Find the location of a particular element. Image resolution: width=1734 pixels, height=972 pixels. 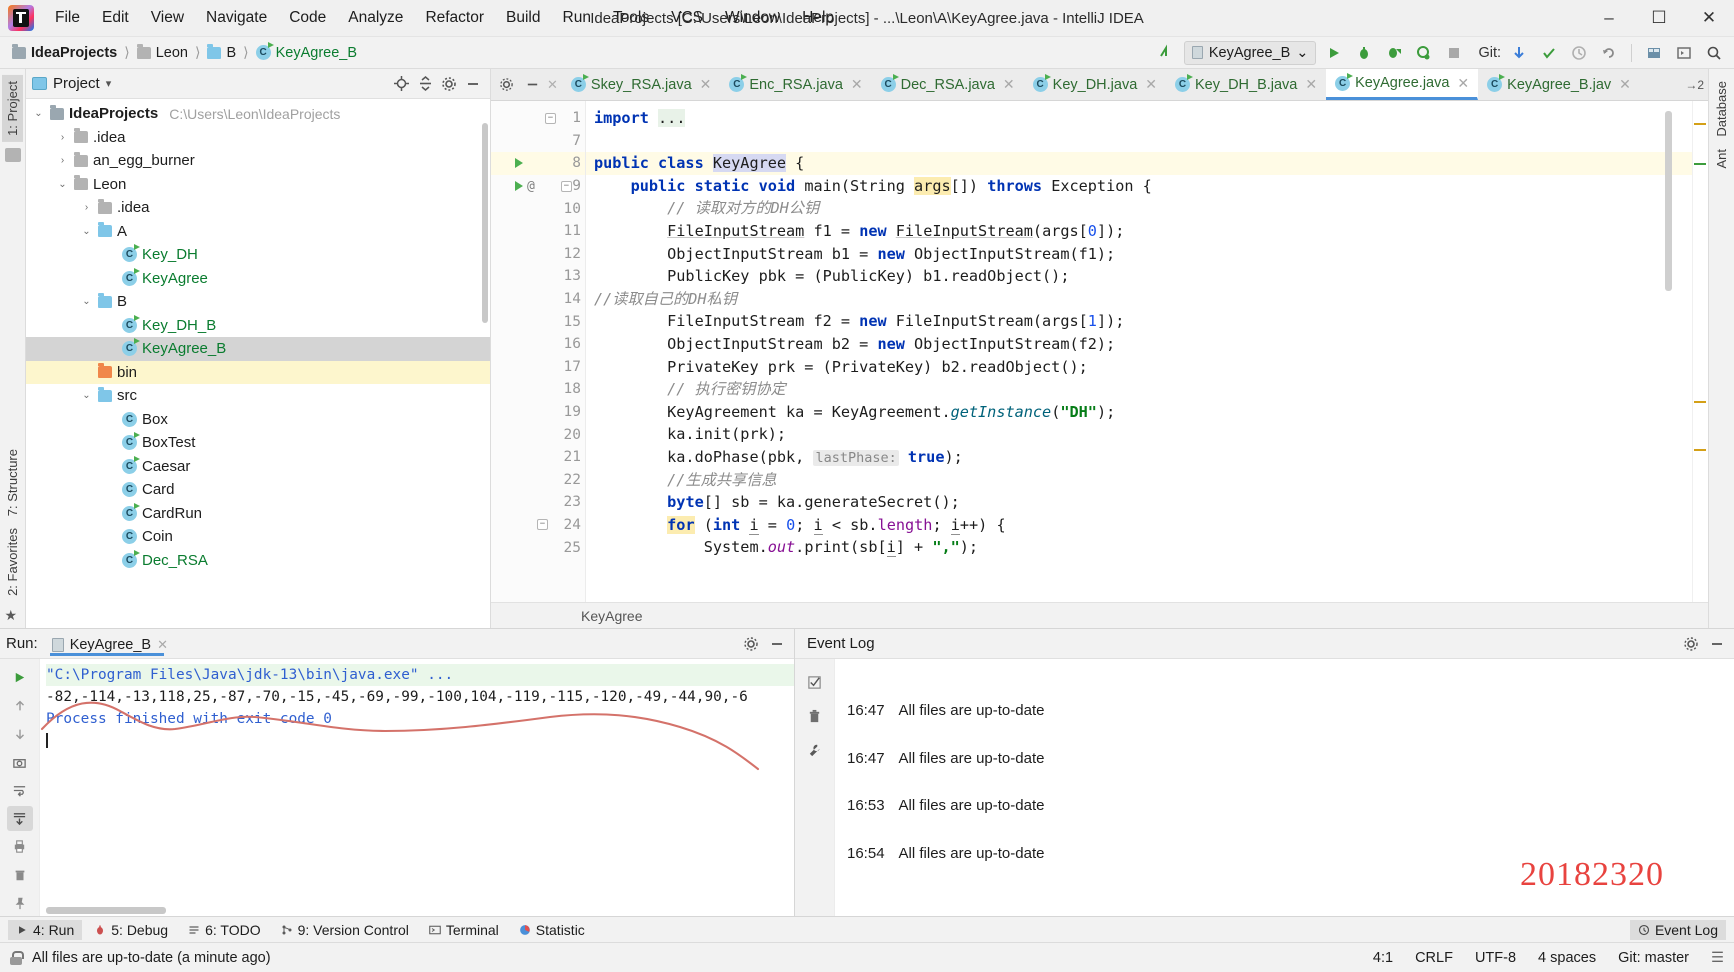

gutter-line: 12 is located at coordinates (538, 254).